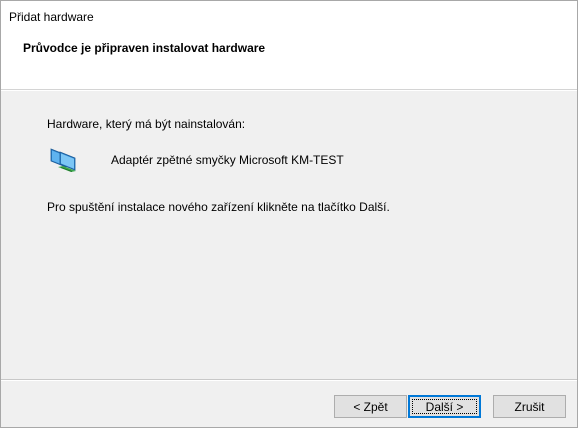 The image size is (578, 428). I want to click on footer-divider, so click(289, 380).